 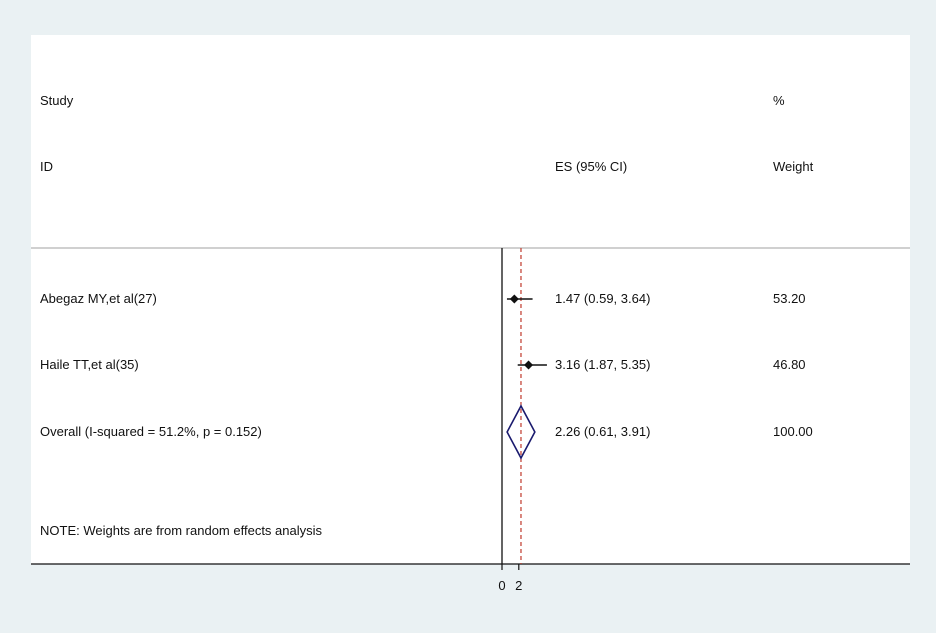 I want to click on x-tick-label: 2, so click(x=518, y=585).